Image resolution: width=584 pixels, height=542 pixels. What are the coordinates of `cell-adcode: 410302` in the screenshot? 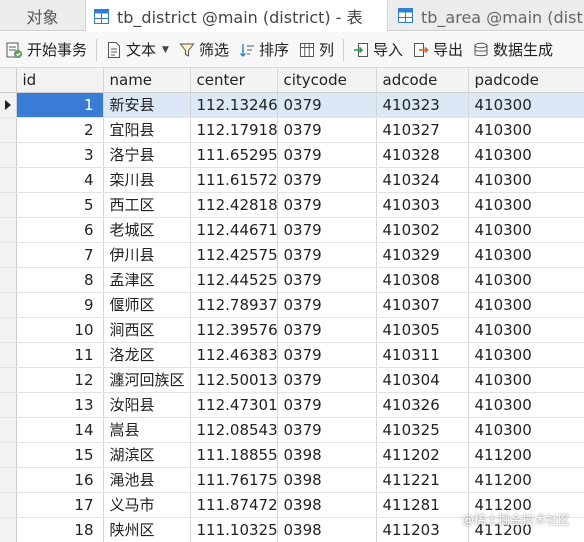 It's located at (422, 230).